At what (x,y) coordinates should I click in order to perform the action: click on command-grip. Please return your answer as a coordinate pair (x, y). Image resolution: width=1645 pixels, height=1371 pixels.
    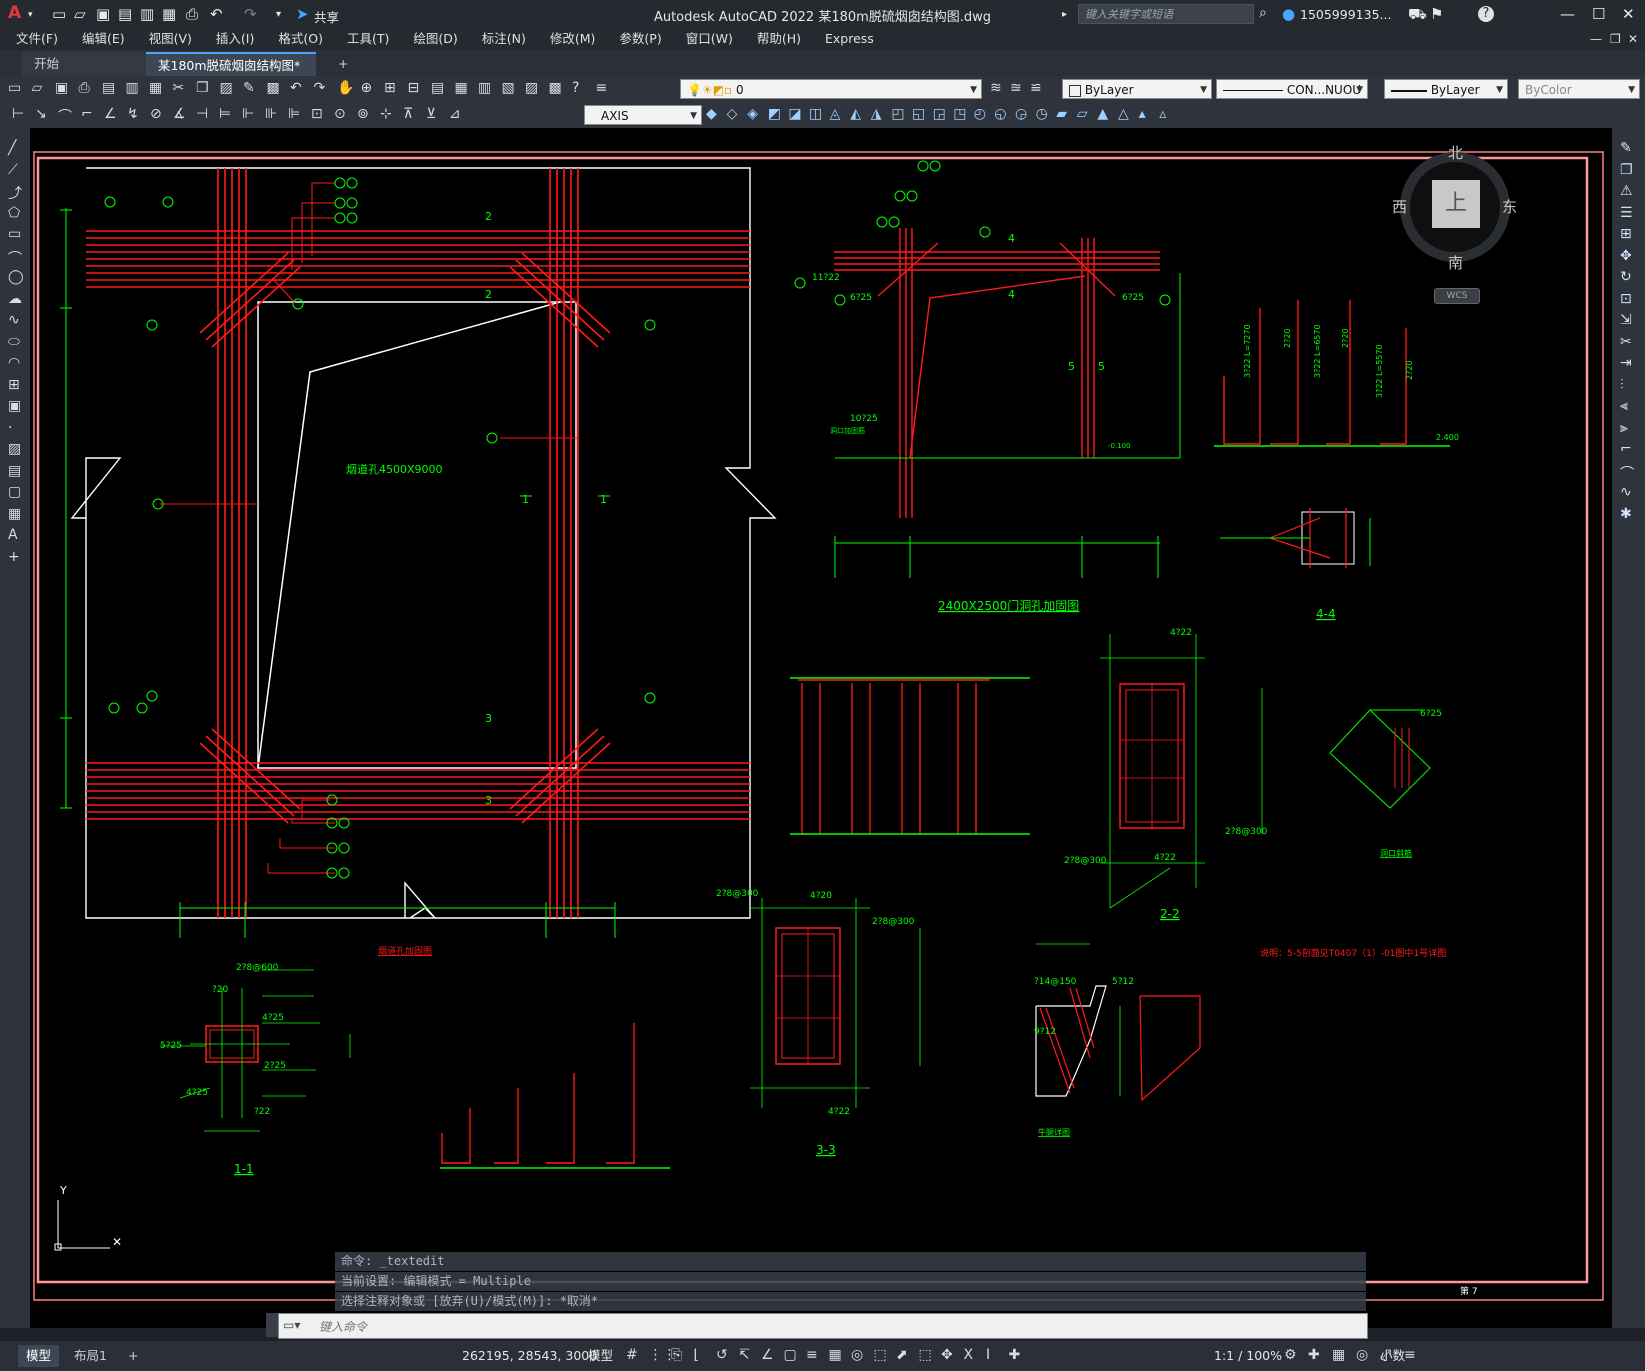
    Looking at the image, I should click on (272, 1325).